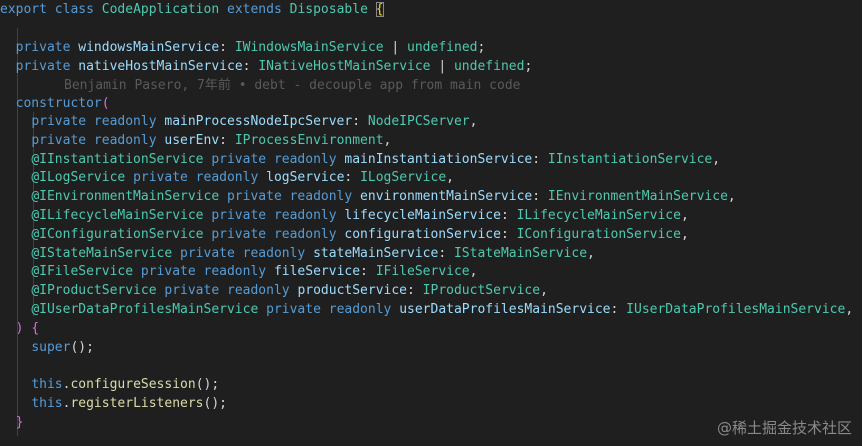 The image size is (862, 446). Describe the element at coordinates (129, 403) in the screenshot. I see `code-line: this.registerListeners();` at that location.